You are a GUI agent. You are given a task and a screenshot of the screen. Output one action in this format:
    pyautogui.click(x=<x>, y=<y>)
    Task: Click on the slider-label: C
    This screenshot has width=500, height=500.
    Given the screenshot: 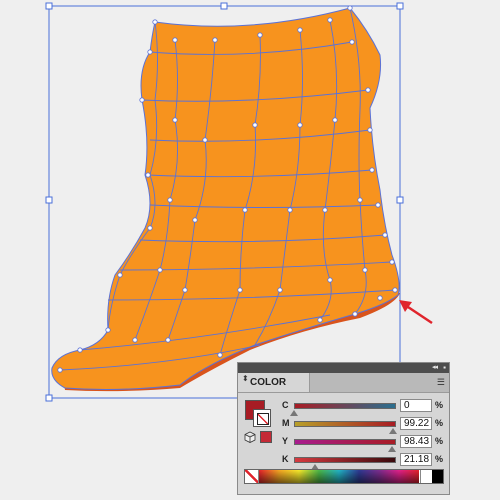 What is the action you would take?
    pyautogui.click(x=285, y=405)
    